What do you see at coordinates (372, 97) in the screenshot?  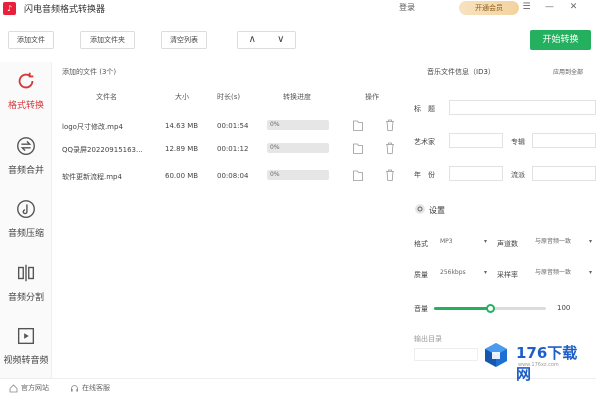 I see `column-header: 操作` at bounding box center [372, 97].